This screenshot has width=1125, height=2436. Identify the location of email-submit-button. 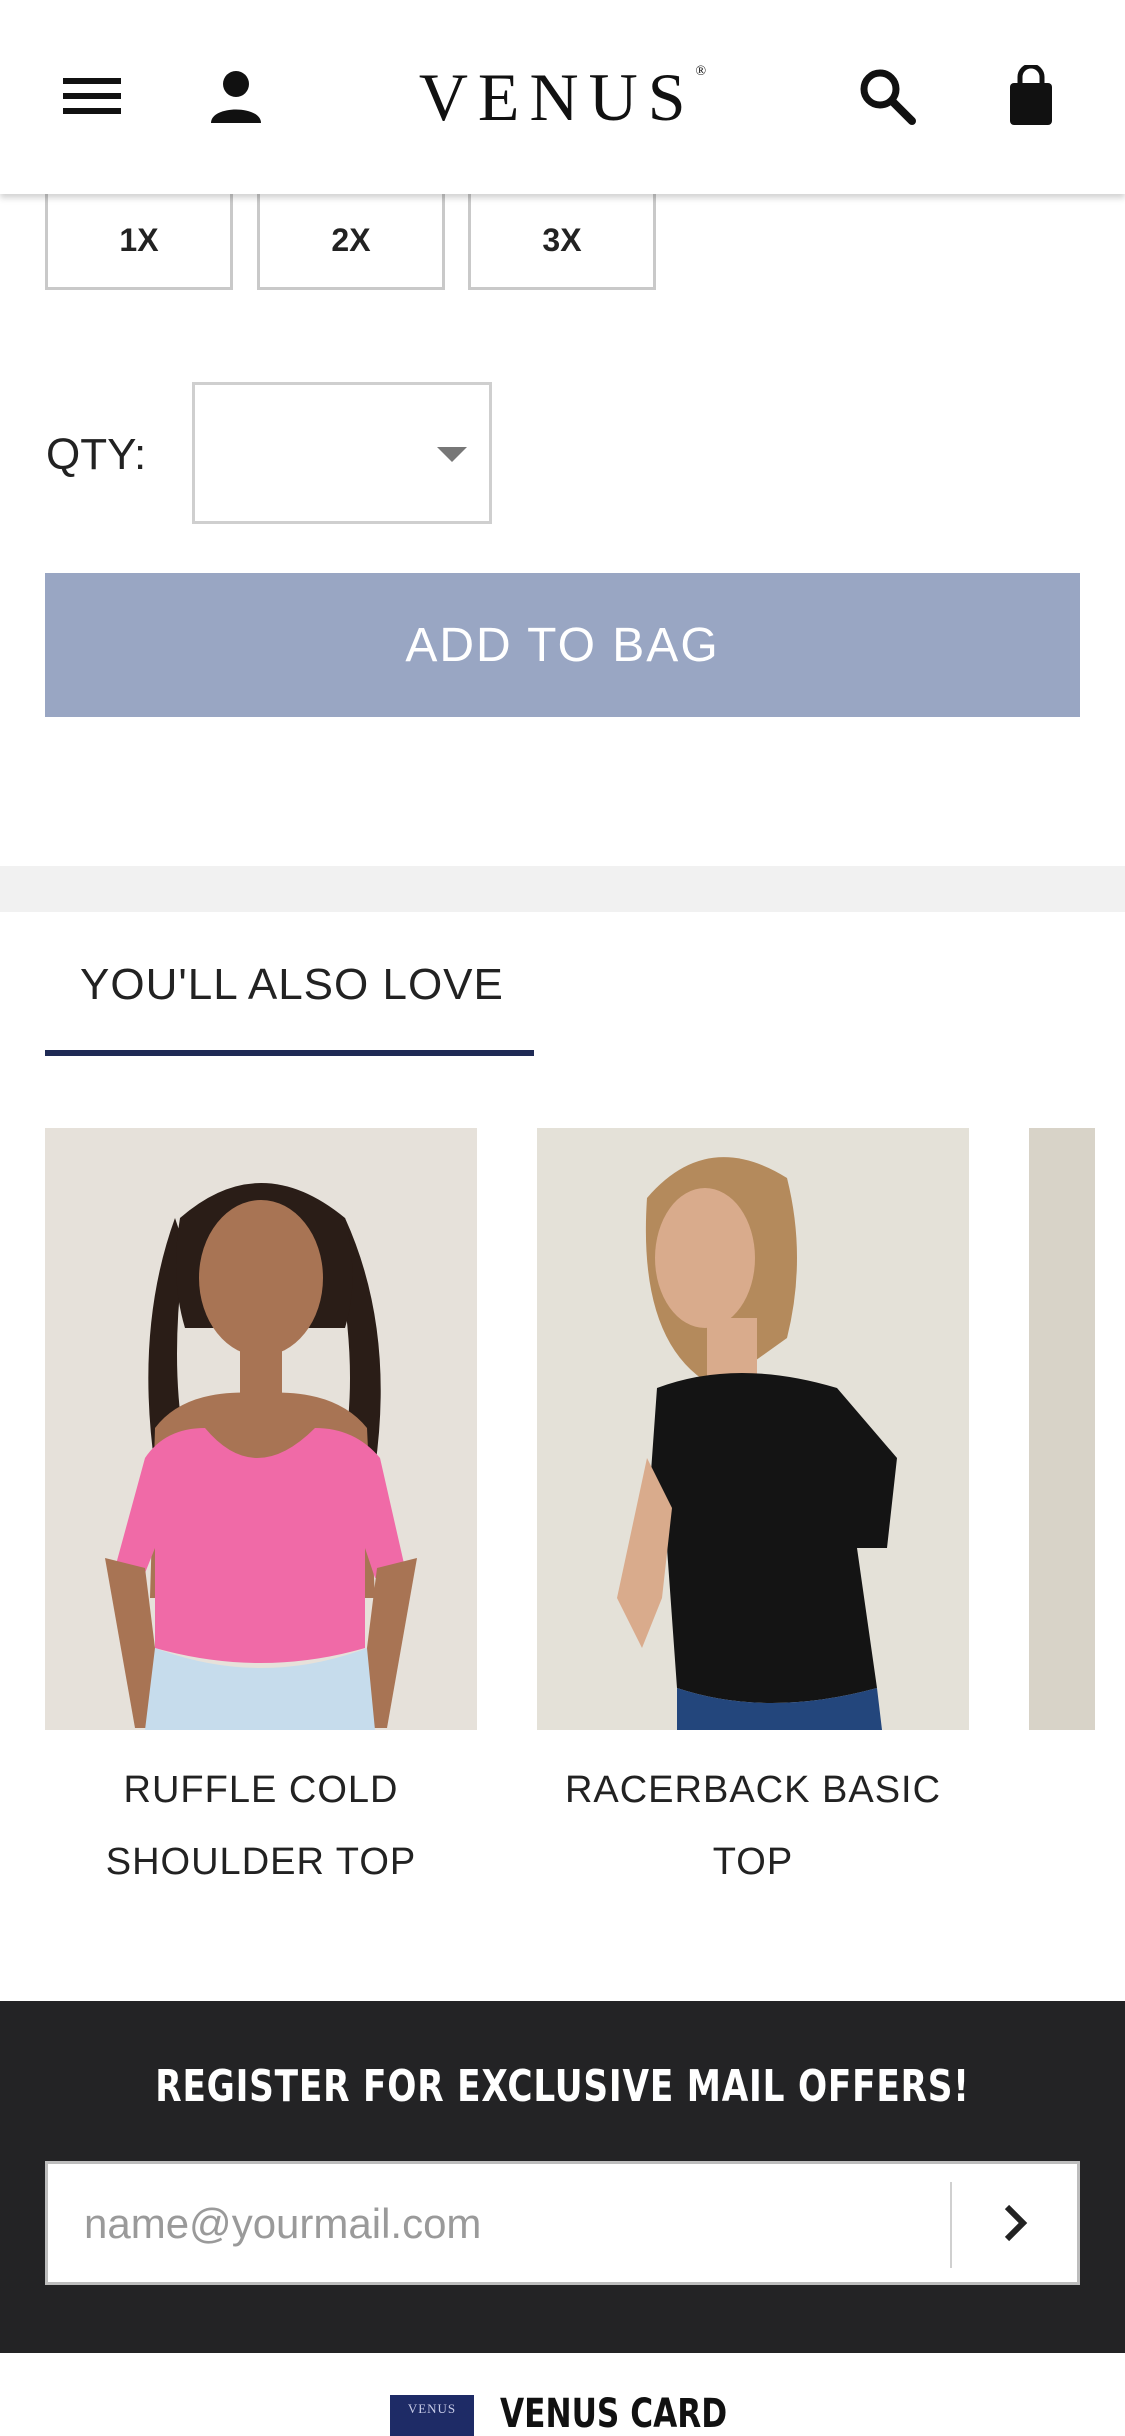
(1016, 2223).